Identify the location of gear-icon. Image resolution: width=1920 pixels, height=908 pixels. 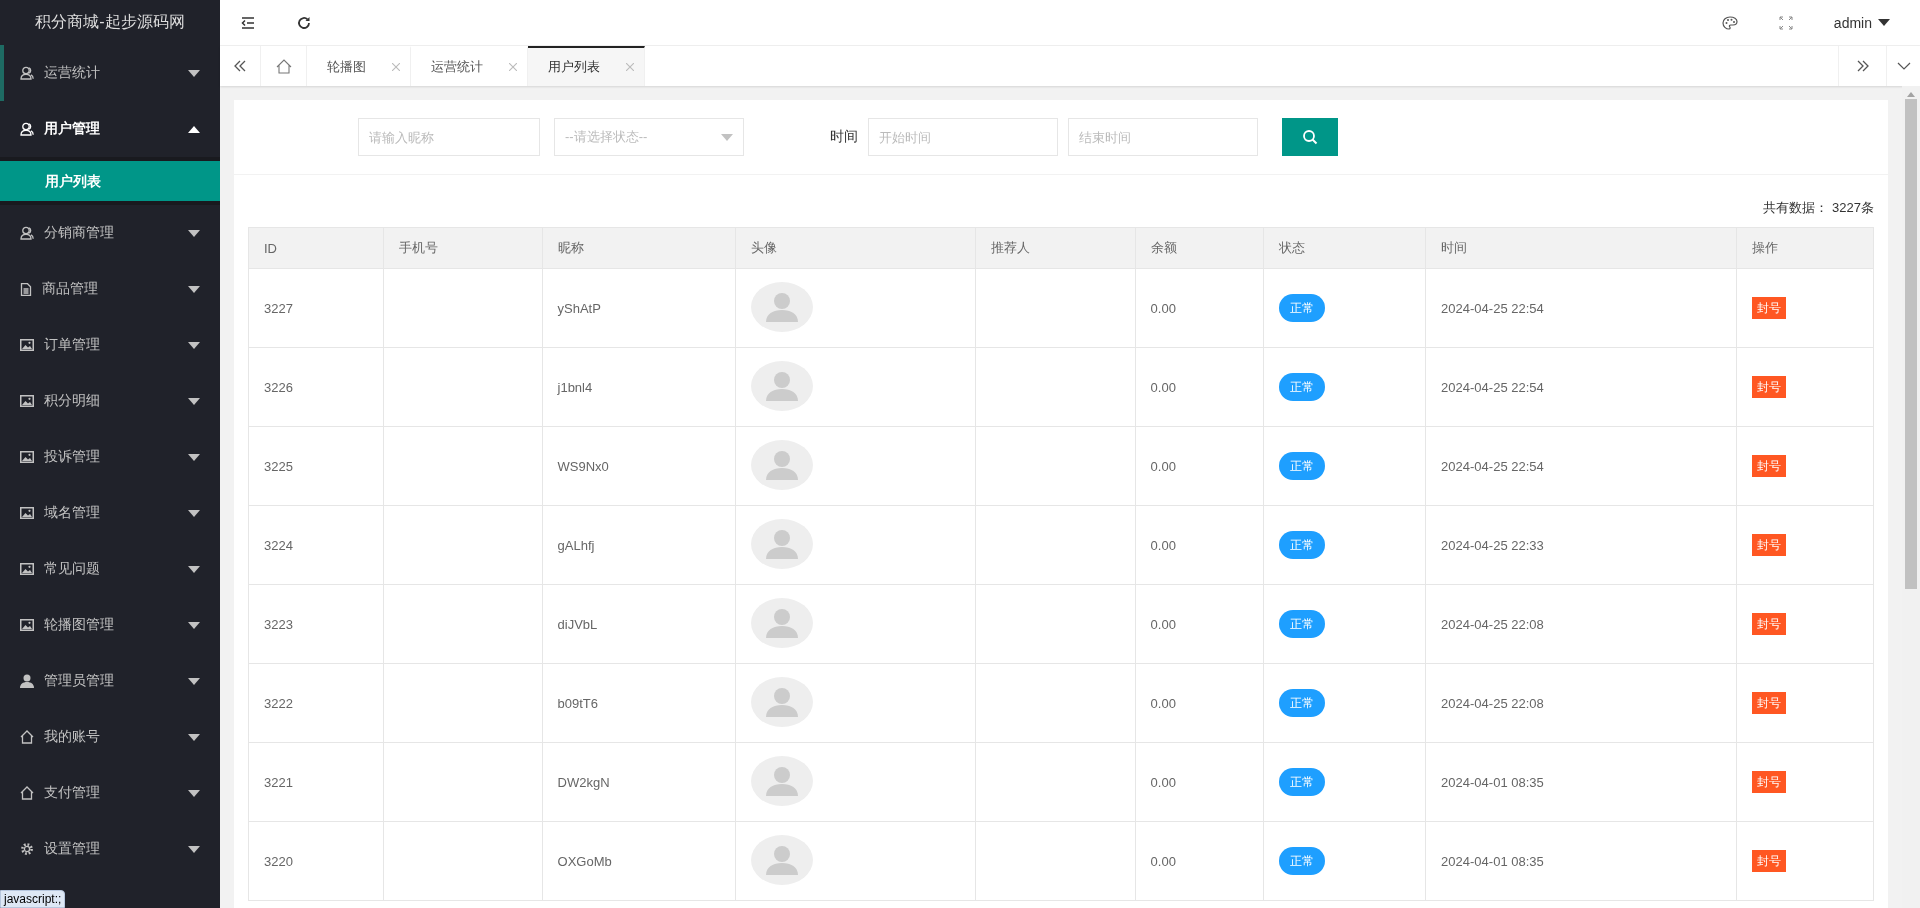
(27, 849).